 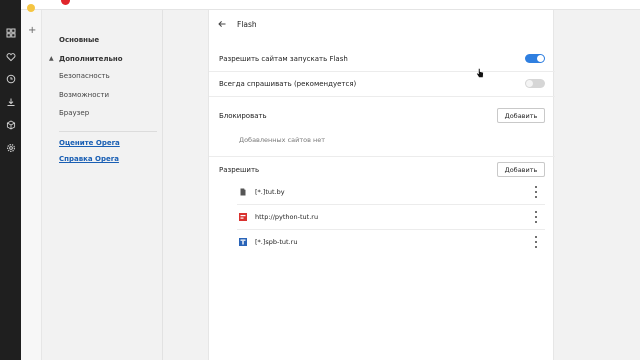 What do you see at coordinates (287, 217) in the screenshot?
I see `site-name: http://python-tut.ru` at bounding box center [287, 217].